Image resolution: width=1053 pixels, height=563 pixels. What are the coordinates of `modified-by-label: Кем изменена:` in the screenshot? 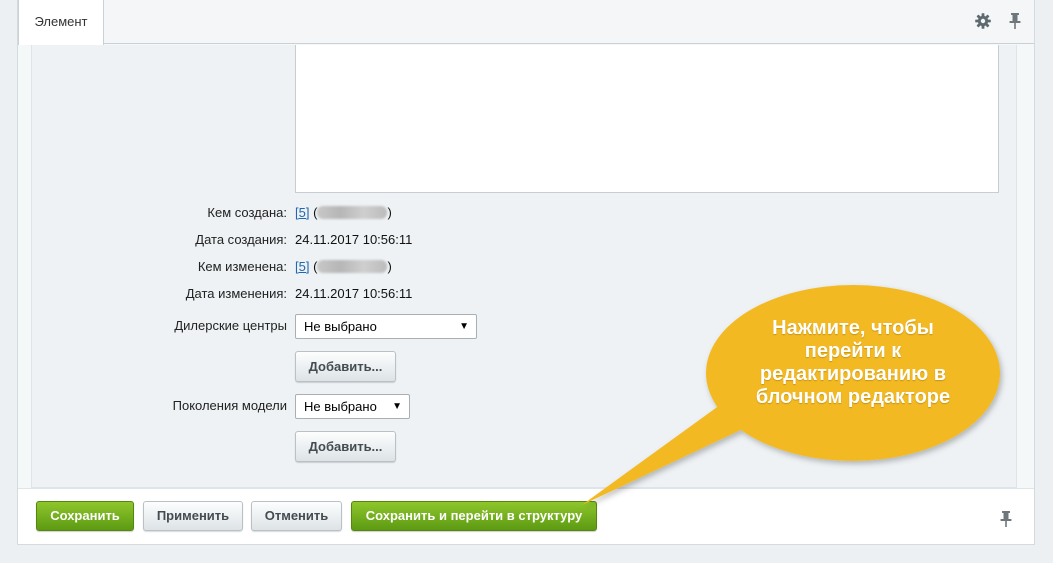 It's located at (242, 266).